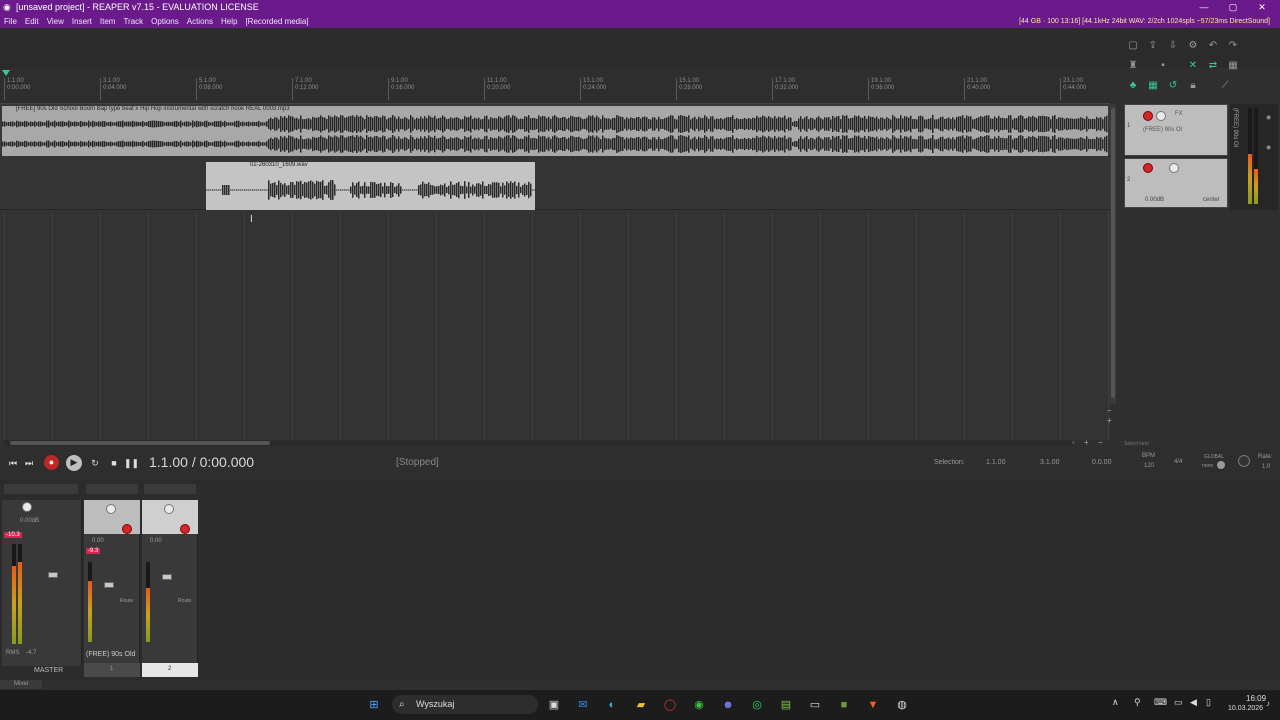 The image size is (1280, 720). Describe the element at coordinates (276, 21) in the screenshot. I see `menu-recorded-media: [Recorded media]` at that location.